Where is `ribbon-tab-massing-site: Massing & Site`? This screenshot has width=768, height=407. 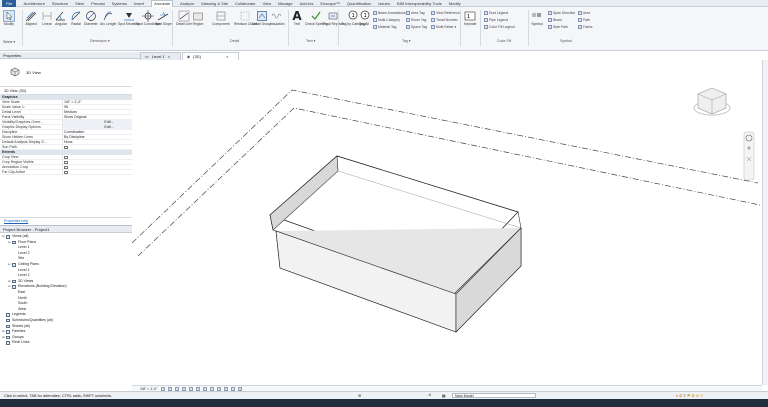
ribbon-tab-massing-site: Massing & Site is located at coordinates (214, 3).